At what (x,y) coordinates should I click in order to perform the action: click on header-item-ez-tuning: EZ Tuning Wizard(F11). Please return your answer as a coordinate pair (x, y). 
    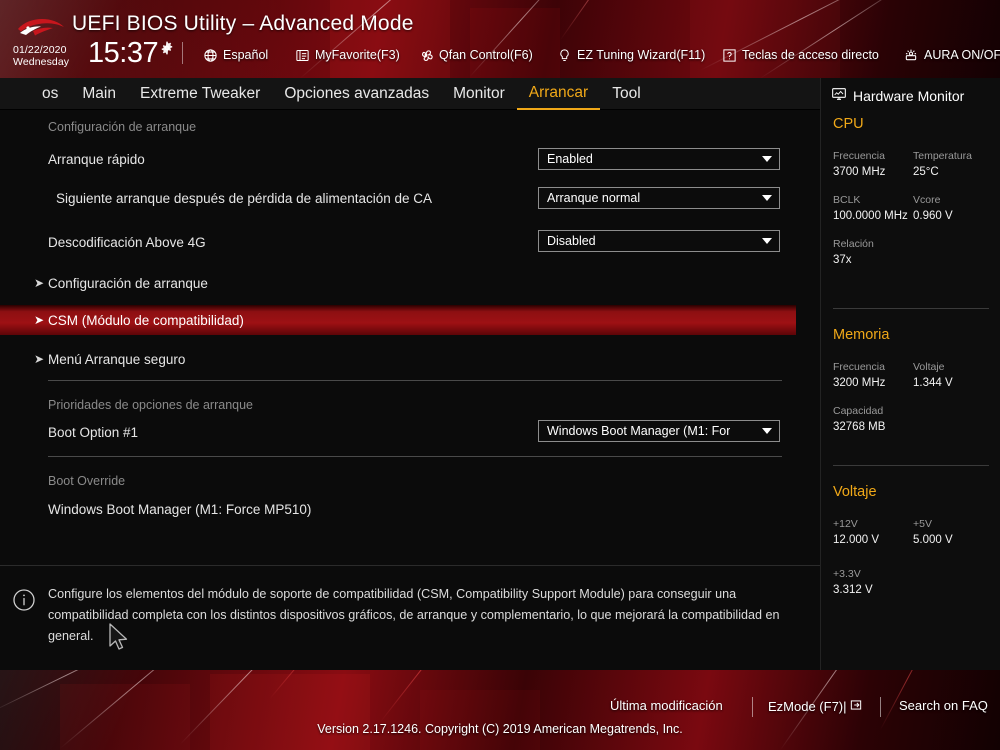
    Looking at the image, I should click on (631, 55).